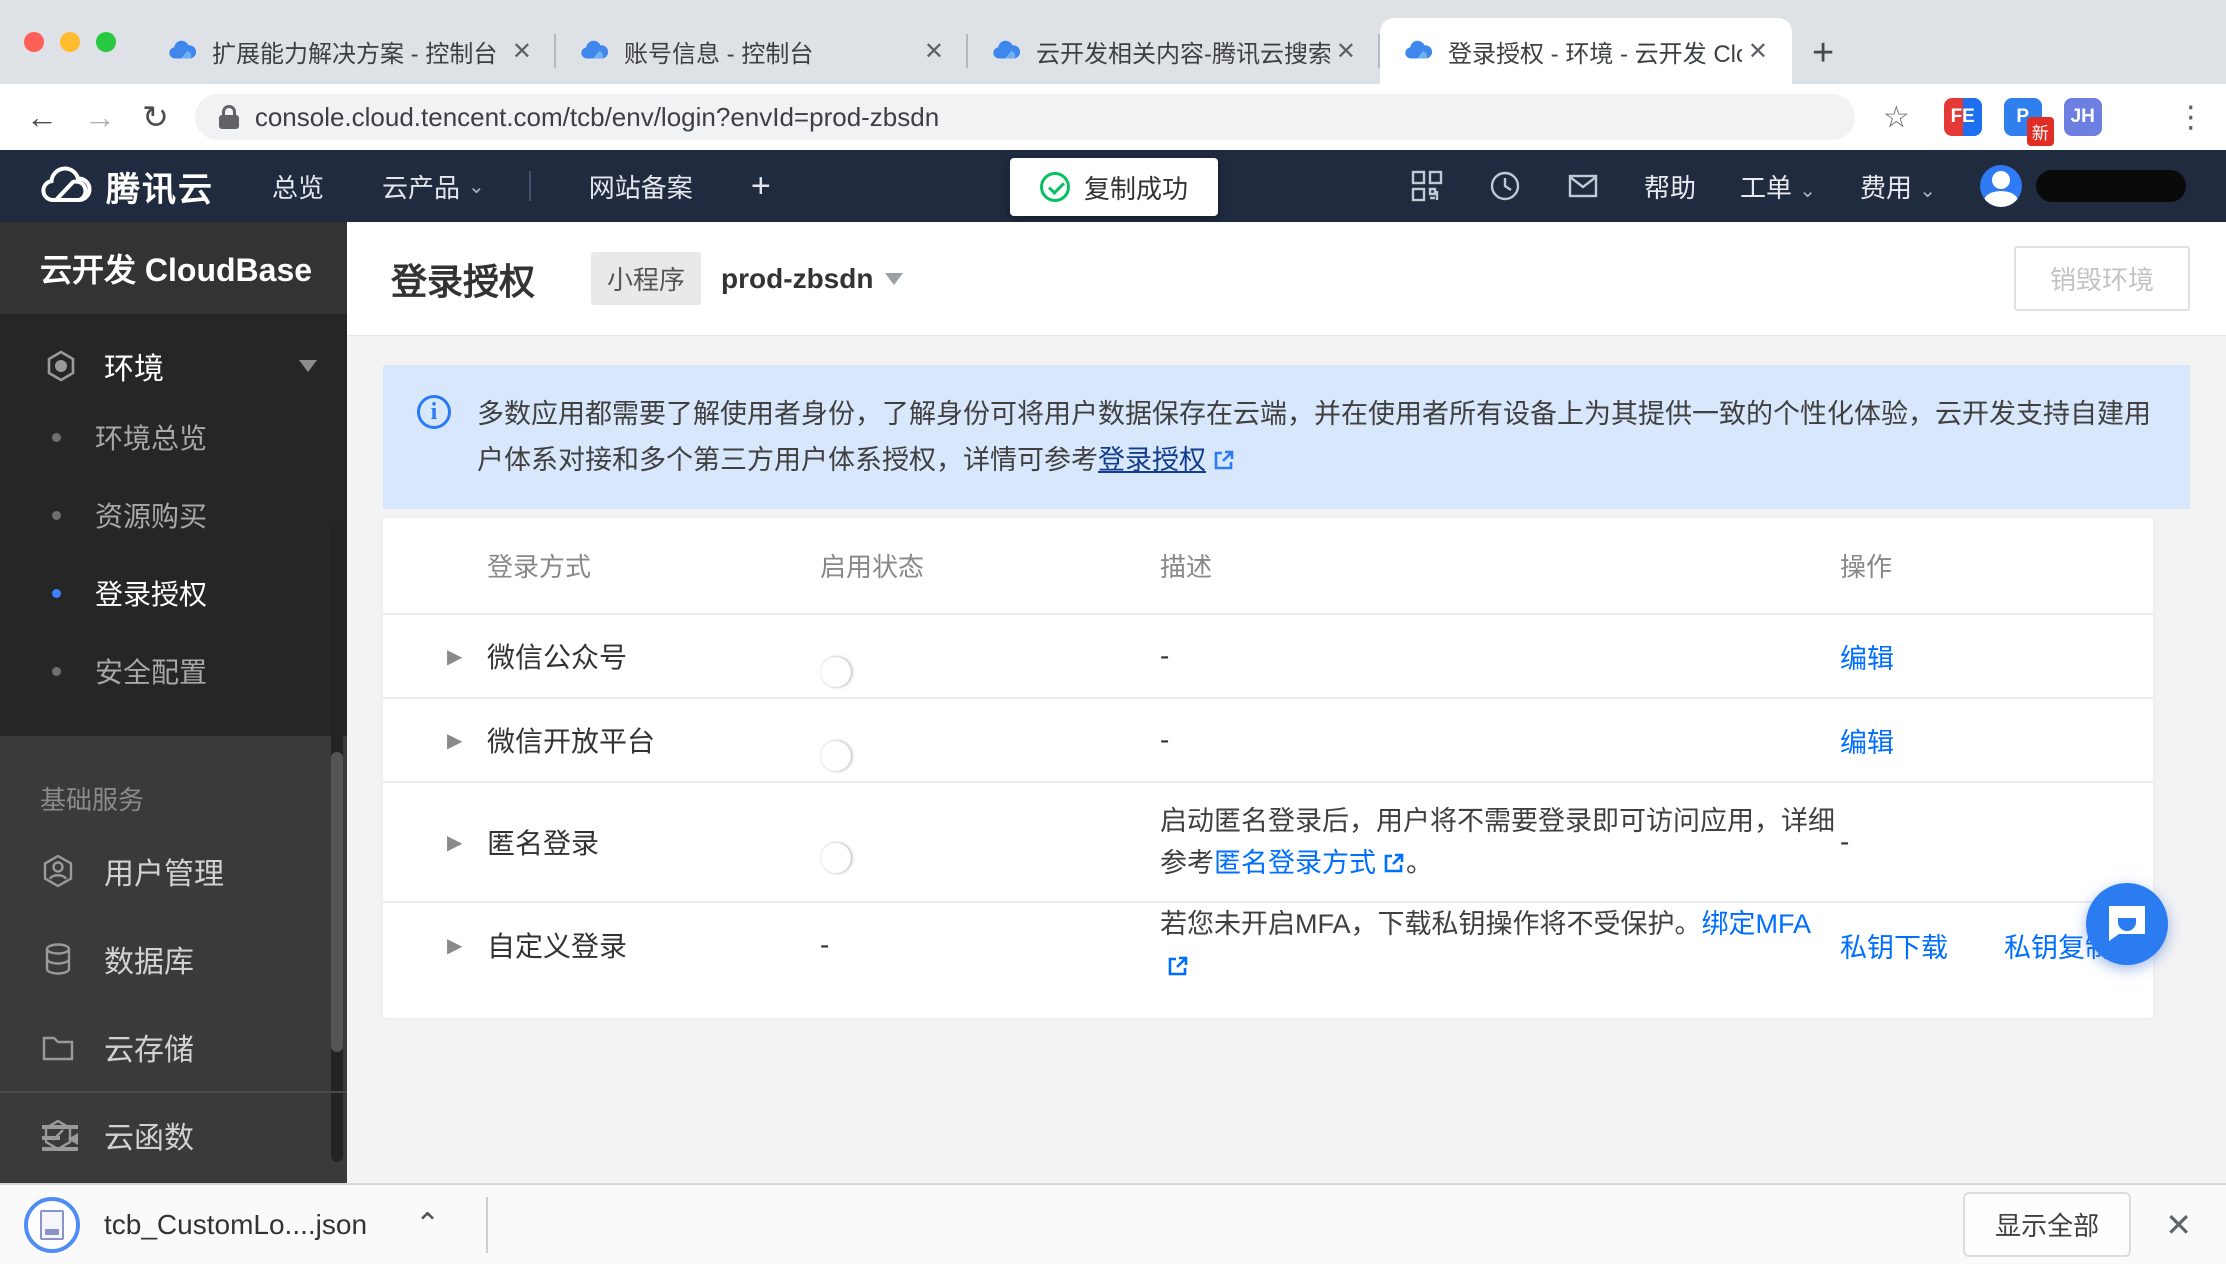 The height and width of the screenshot is (1264, 2226). I want to click on macos-window-controls, so click(72, 42).